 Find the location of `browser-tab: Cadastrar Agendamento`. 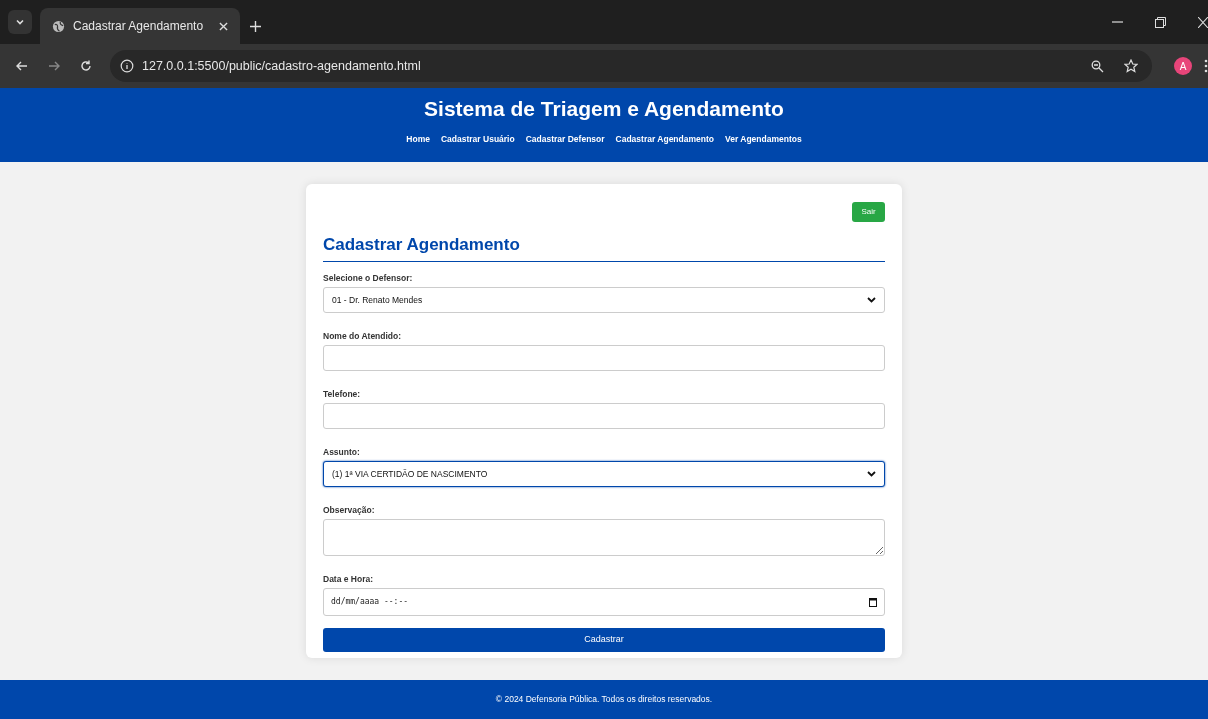

browser-tab: Cadastrar Agendamento is located at coordinates (140, 26).